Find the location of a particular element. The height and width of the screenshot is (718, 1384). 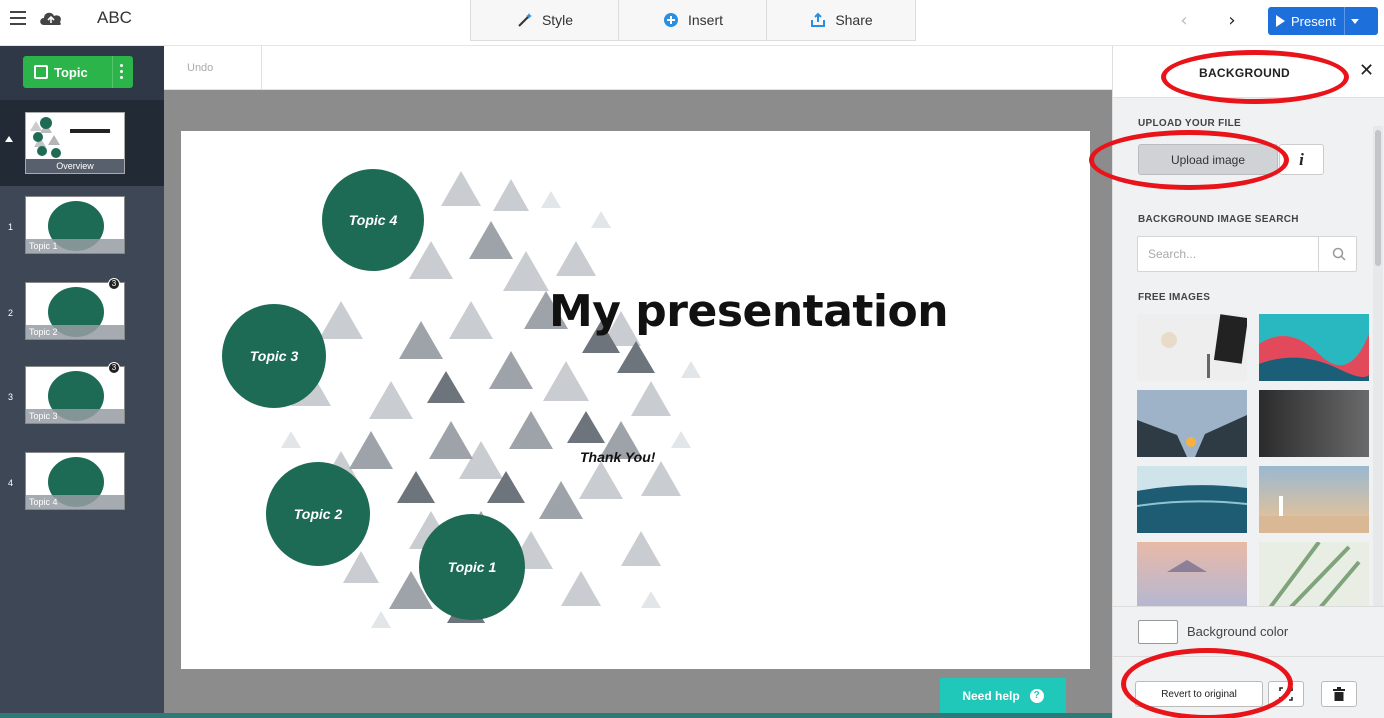

tab-style-label: Style is located at coordinates (557, 20).